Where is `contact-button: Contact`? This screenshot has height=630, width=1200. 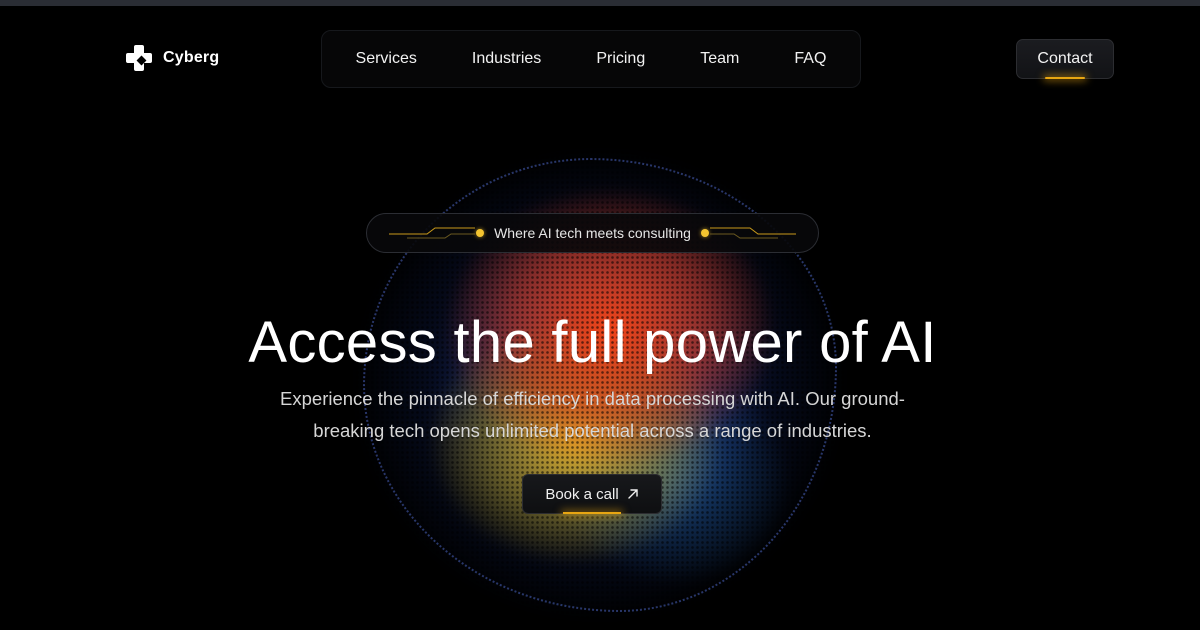
contact-button: Contact is located at coordinates (1065, 59).